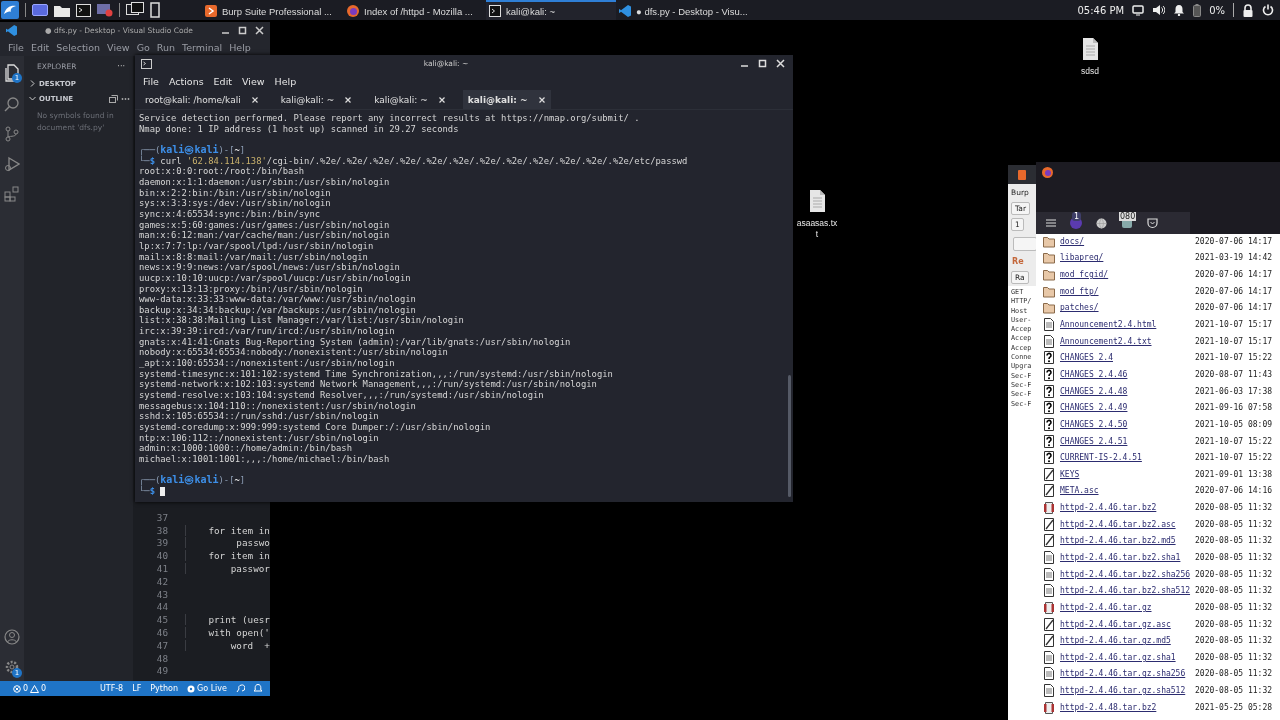 The height and width of the screenshot is (720, 1280). What do you see at coordinates (1127, 458) in the screenshot?
I see `file-link: CURRENT-IS-2.4.51` at bounding box center [1127, 458].